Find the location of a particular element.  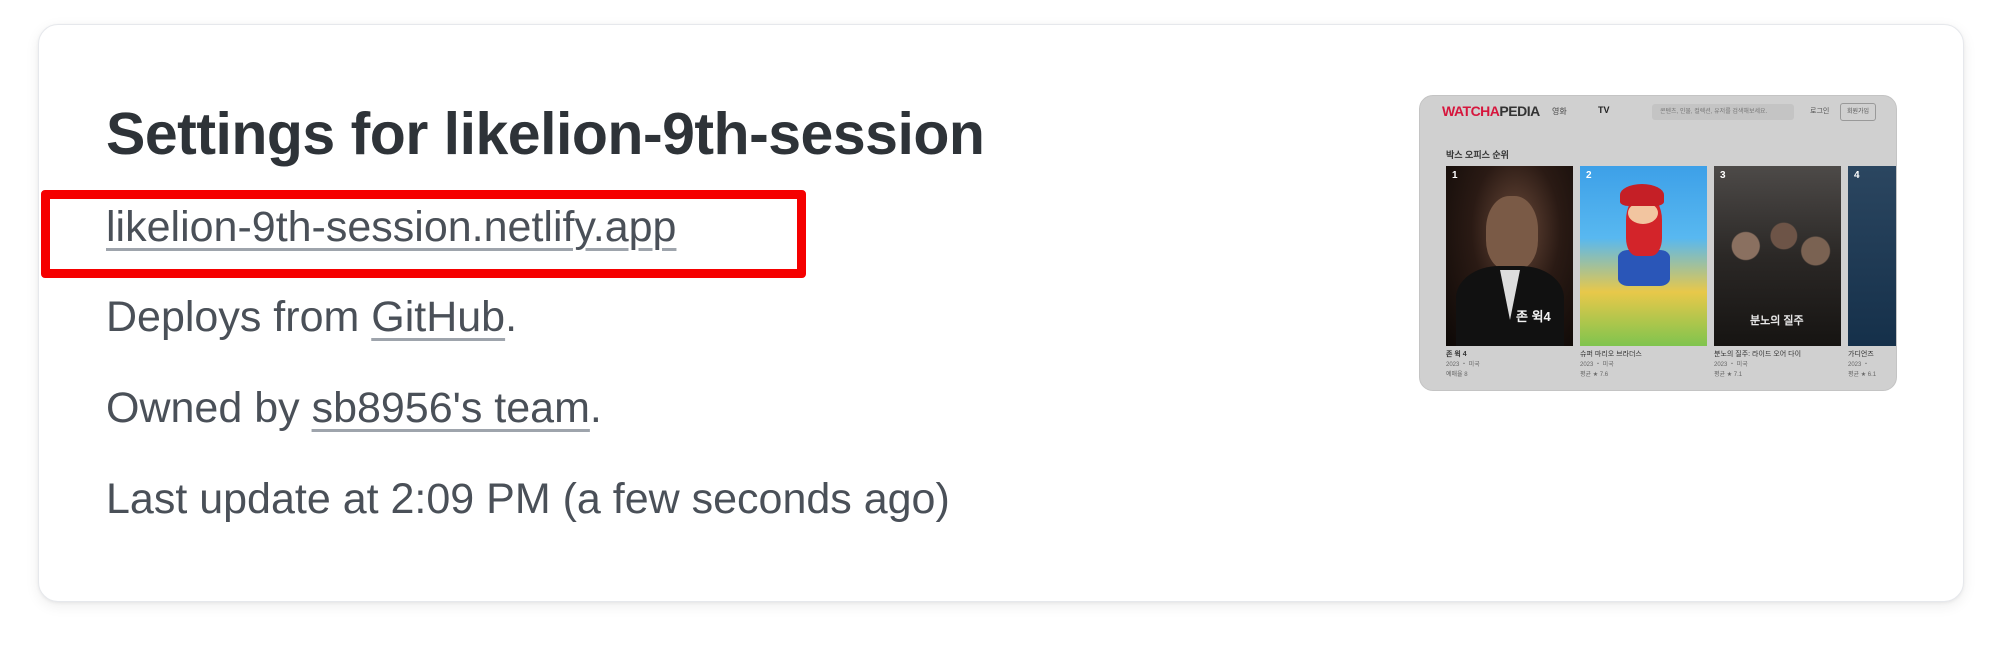

preview-caption: 슈퍼 마리오 브라더스 2023 ・ 미국 평균 ★ 7.6 is located at coordinates (1611, 364).